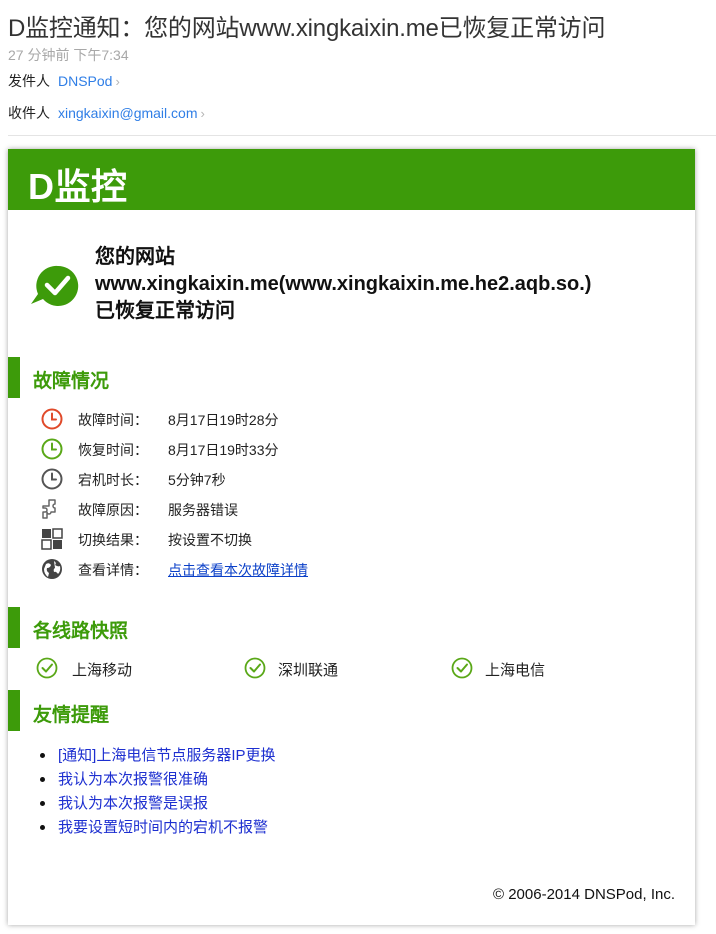 The image size is (716, 934). I want to click on tip-link: 我认为本次报警很准确, so click(157, 780).